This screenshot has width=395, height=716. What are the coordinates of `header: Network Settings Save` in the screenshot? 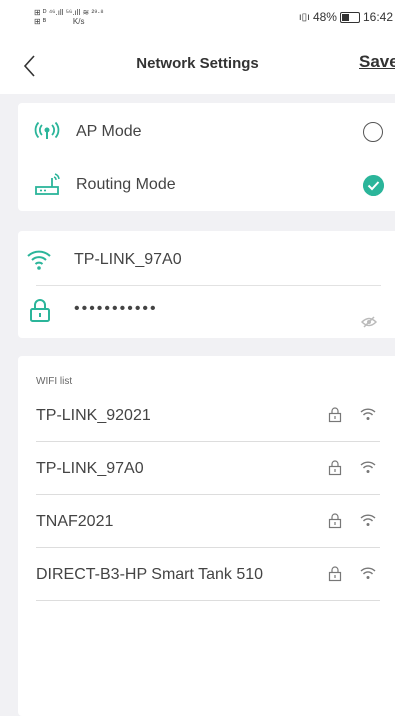 It's located at (197, 65).